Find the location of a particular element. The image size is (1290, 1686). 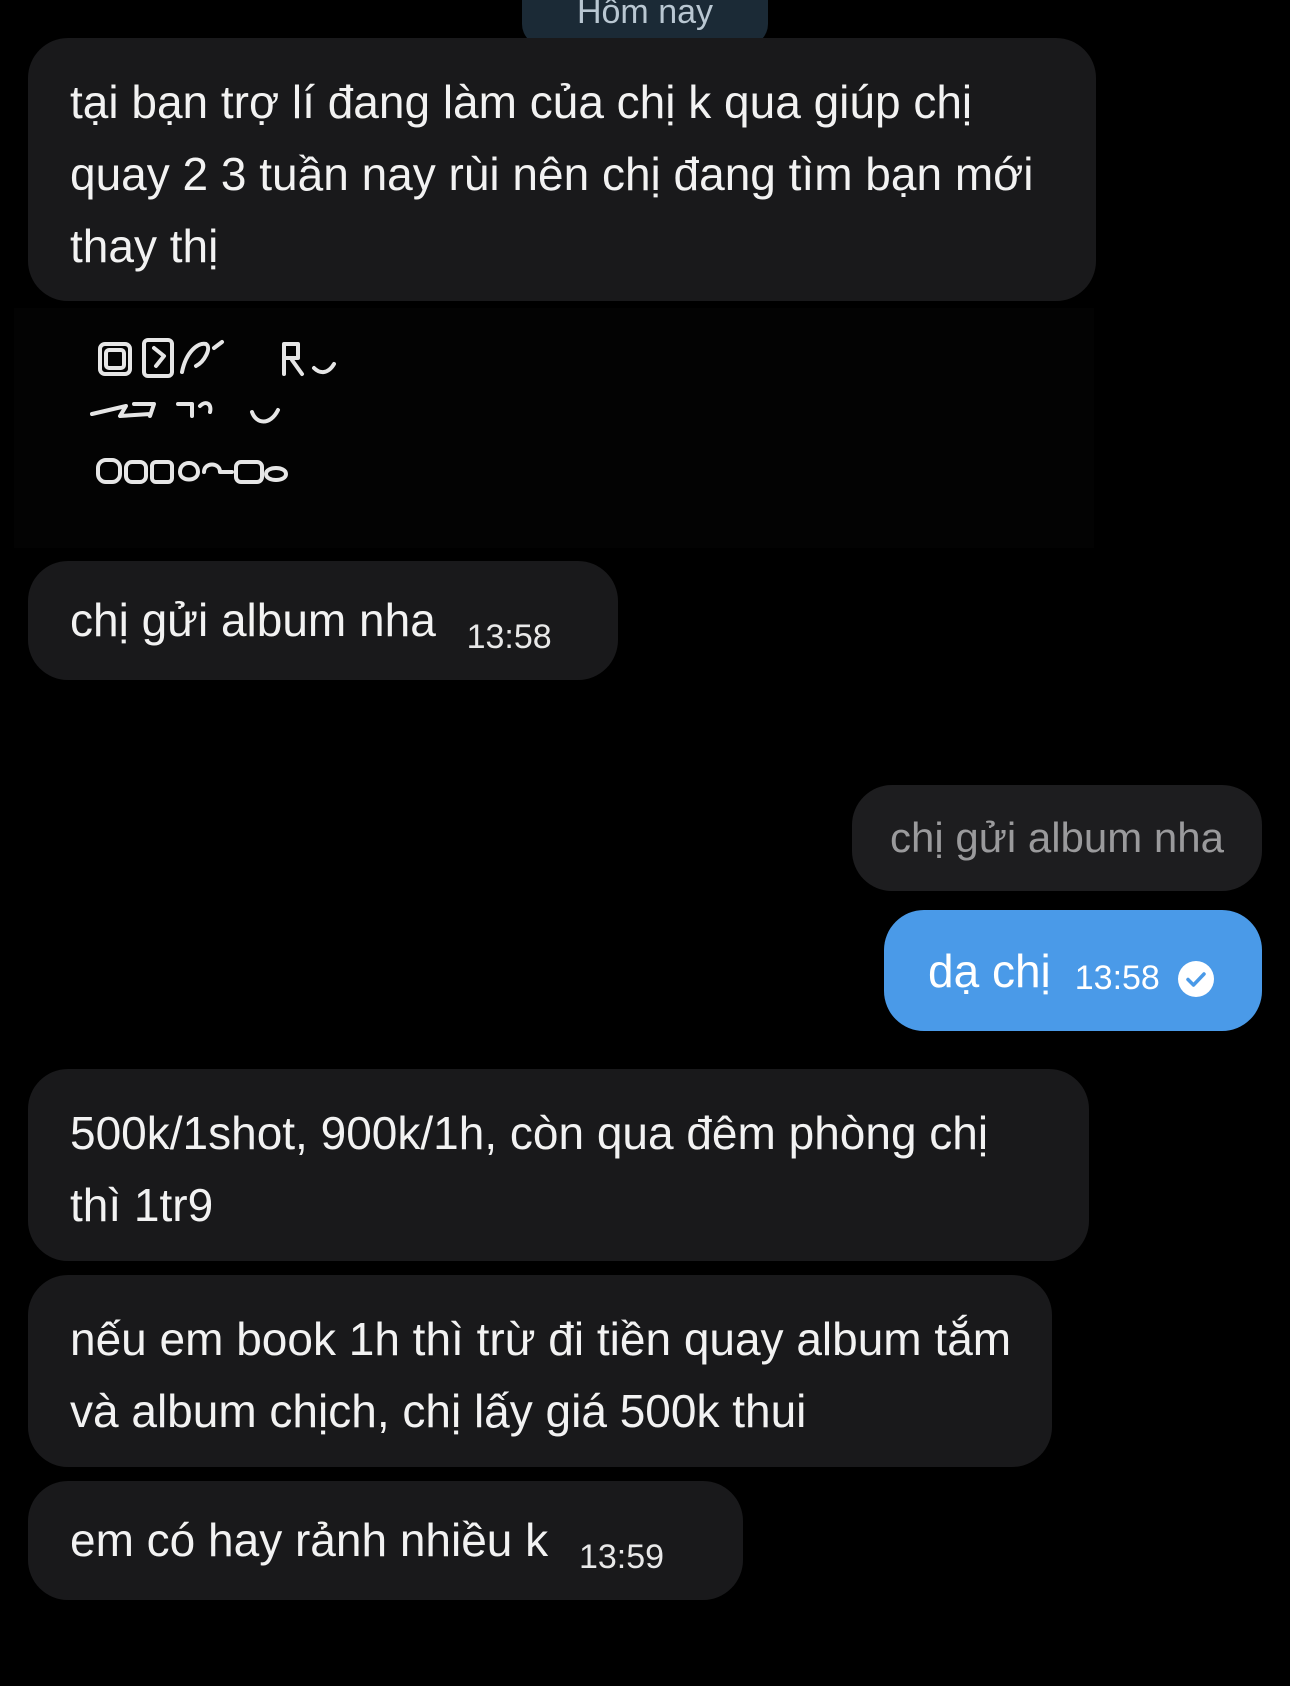

date-divider-label: Hôm nay is located at coordinates (645, 15).